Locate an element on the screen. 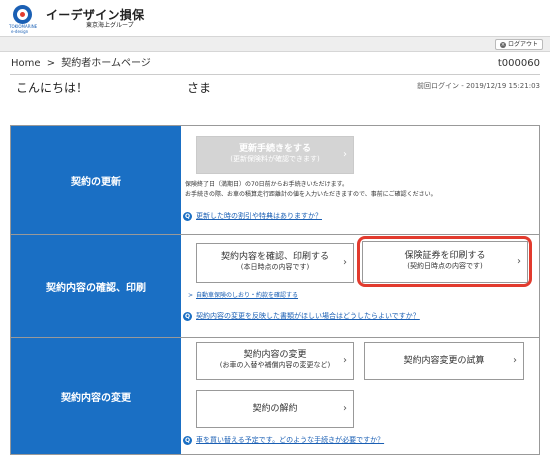 The height and width of the screenshot is (457, 550). logout-button: × ログアウト is located at coordinates (518, 44).